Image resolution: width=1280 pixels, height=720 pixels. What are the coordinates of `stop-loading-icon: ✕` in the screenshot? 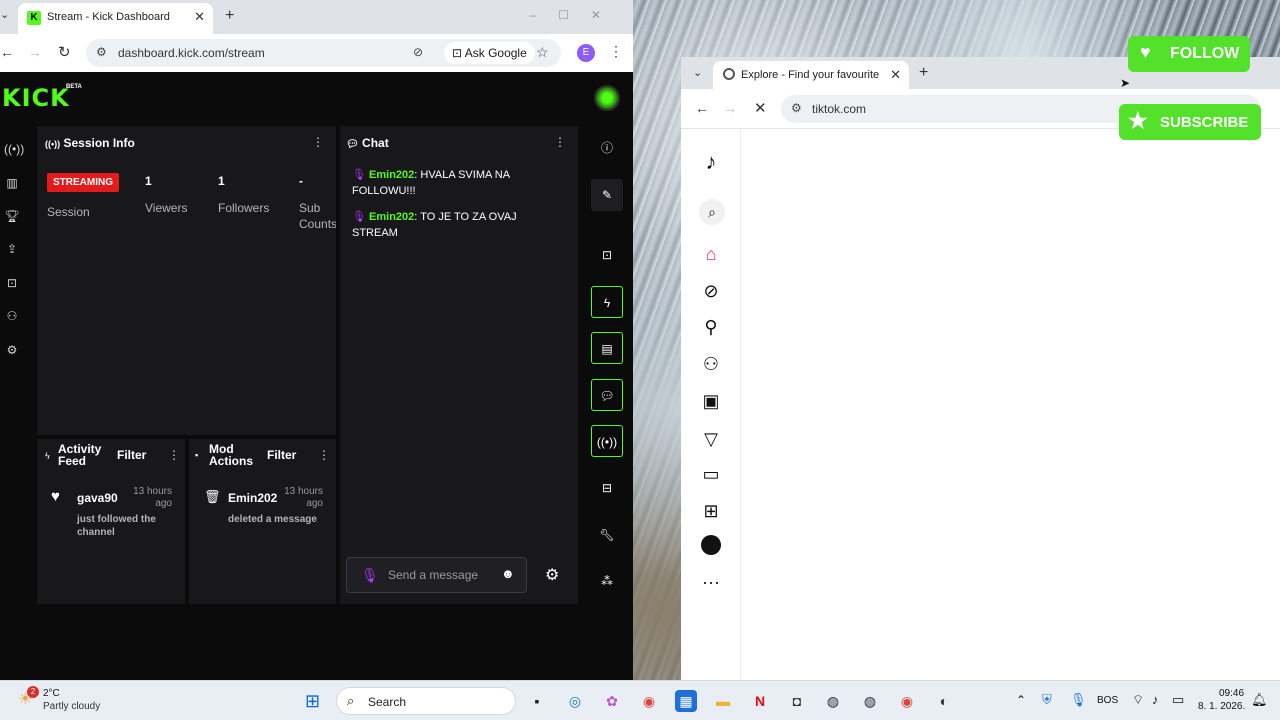 It's located at (760, 108).